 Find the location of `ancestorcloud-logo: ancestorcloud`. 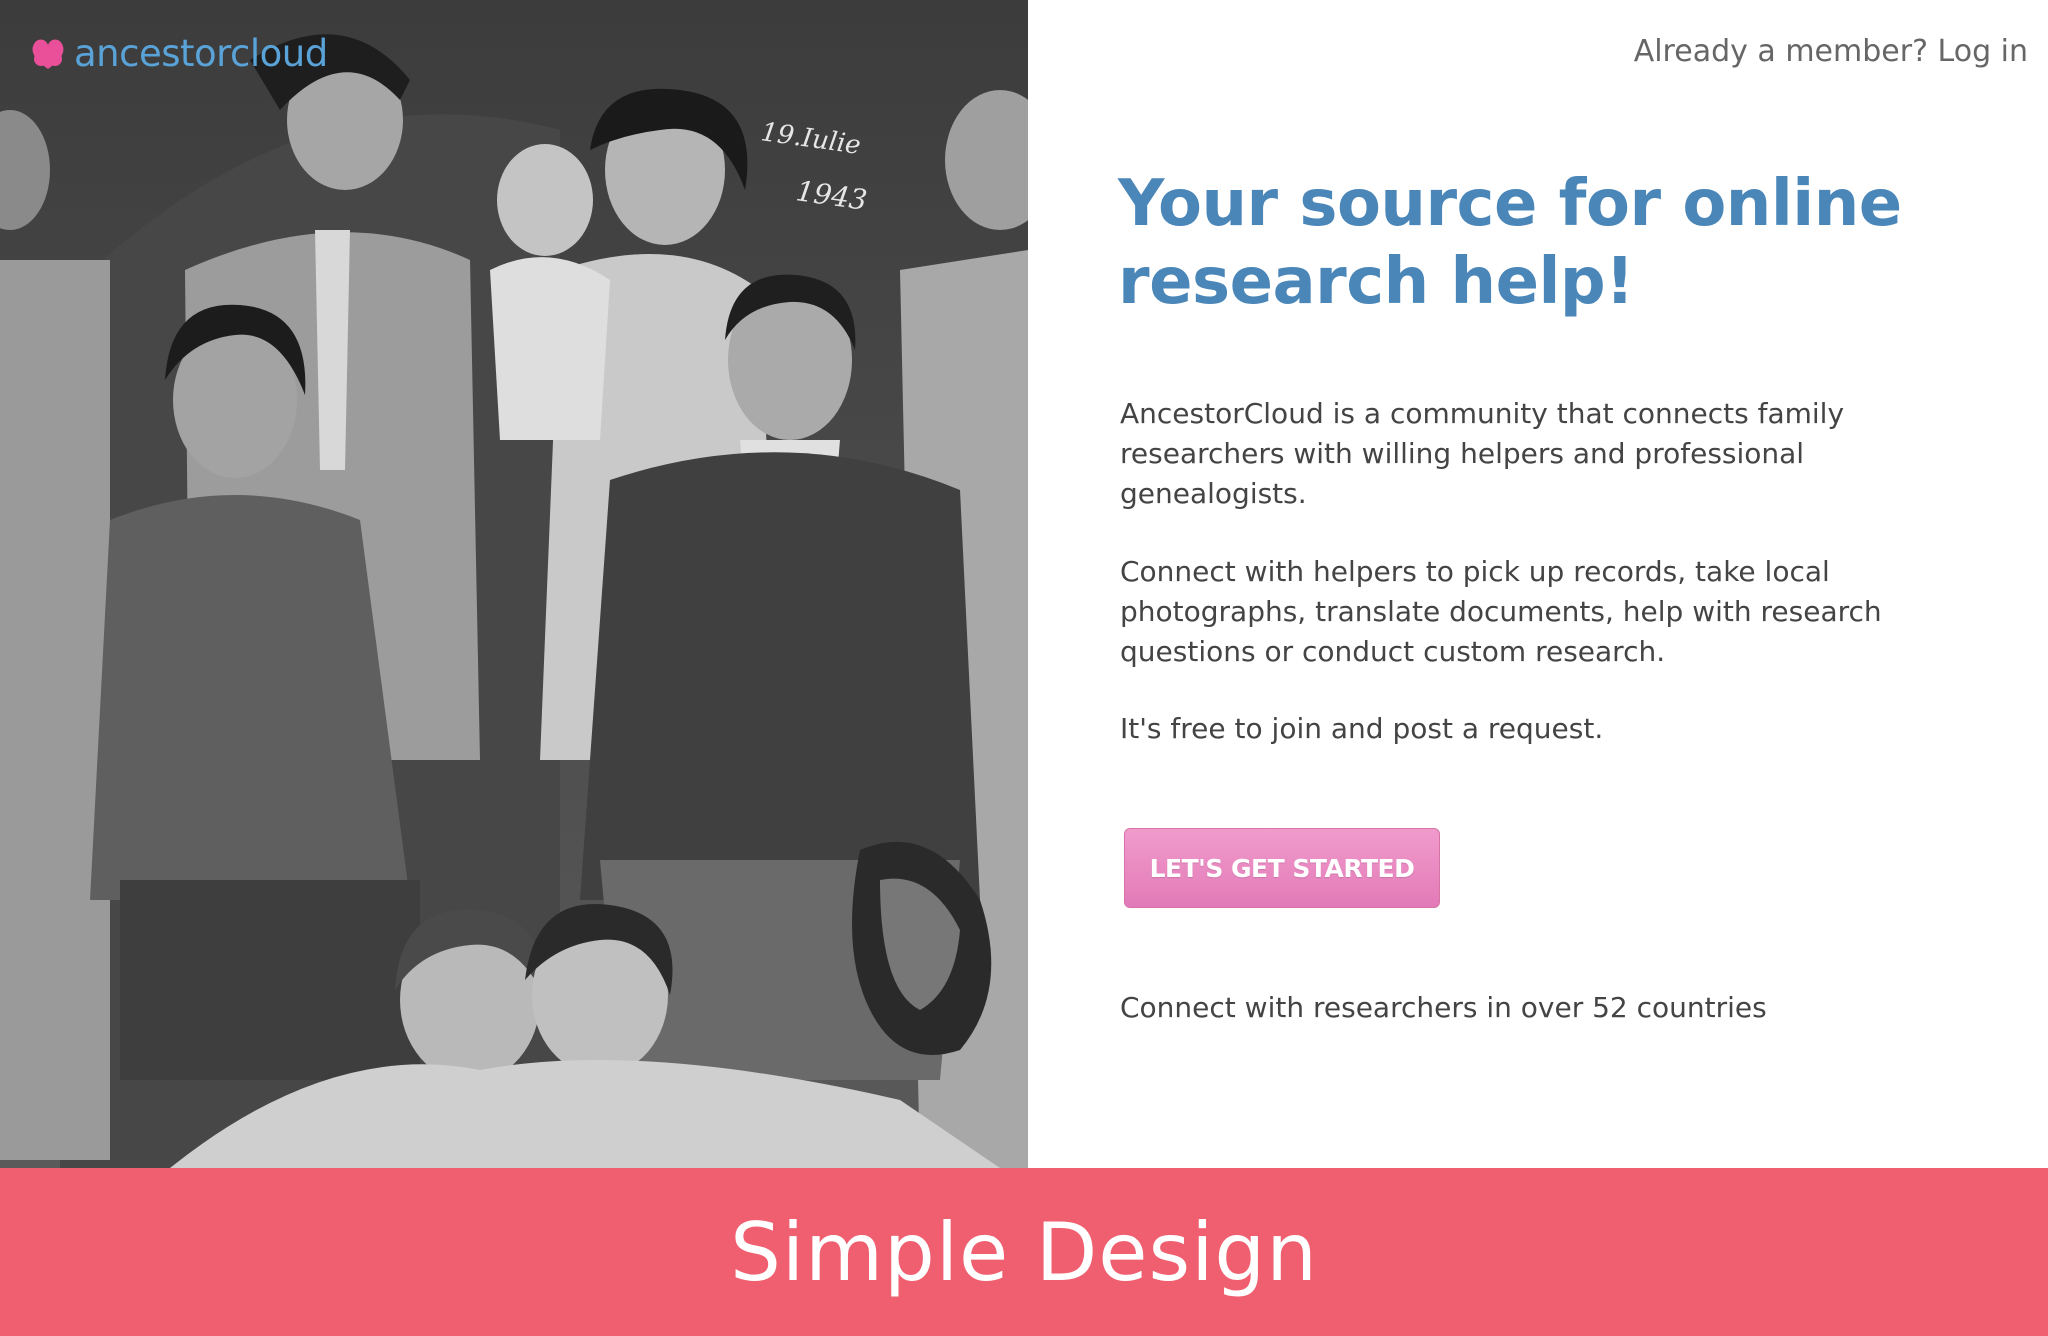

ancestorcloud-logo: ancestorcloud is located at coordinates (178, 53).